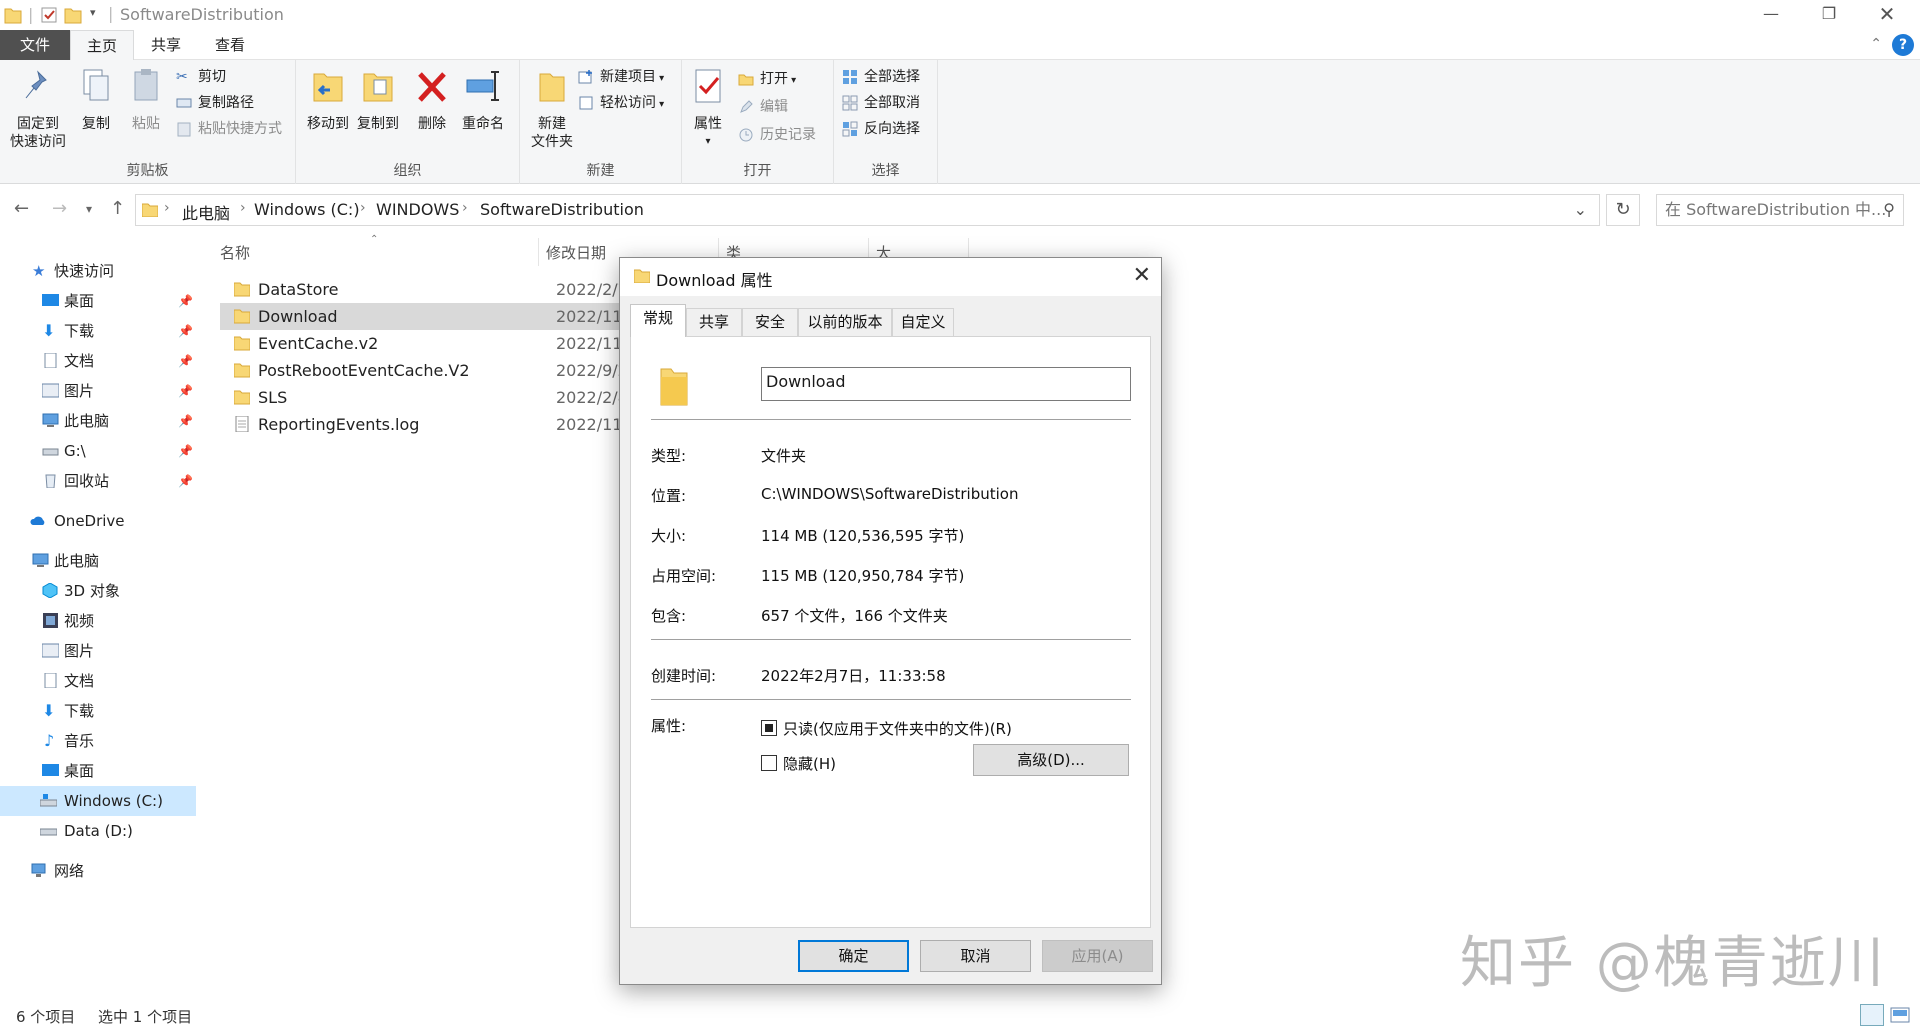 This screenshot has width=1920, height=1030. Describe the element at coordinates (881, 77) in the screenshot. I see `select-all-button: 全部选择` at that location.